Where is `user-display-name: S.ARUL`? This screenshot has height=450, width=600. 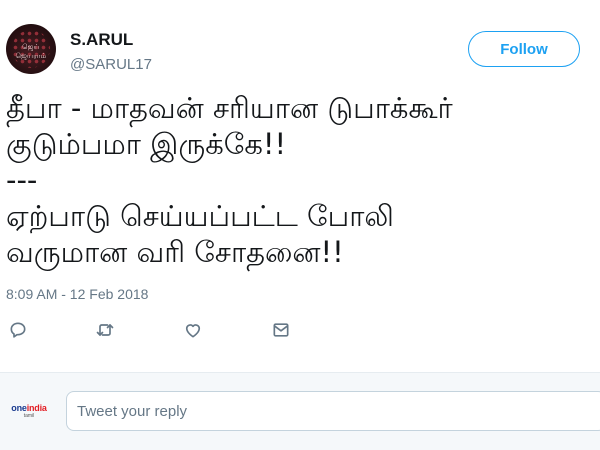 user-display-name: S.ARUL is located at coordinates (101, 40).